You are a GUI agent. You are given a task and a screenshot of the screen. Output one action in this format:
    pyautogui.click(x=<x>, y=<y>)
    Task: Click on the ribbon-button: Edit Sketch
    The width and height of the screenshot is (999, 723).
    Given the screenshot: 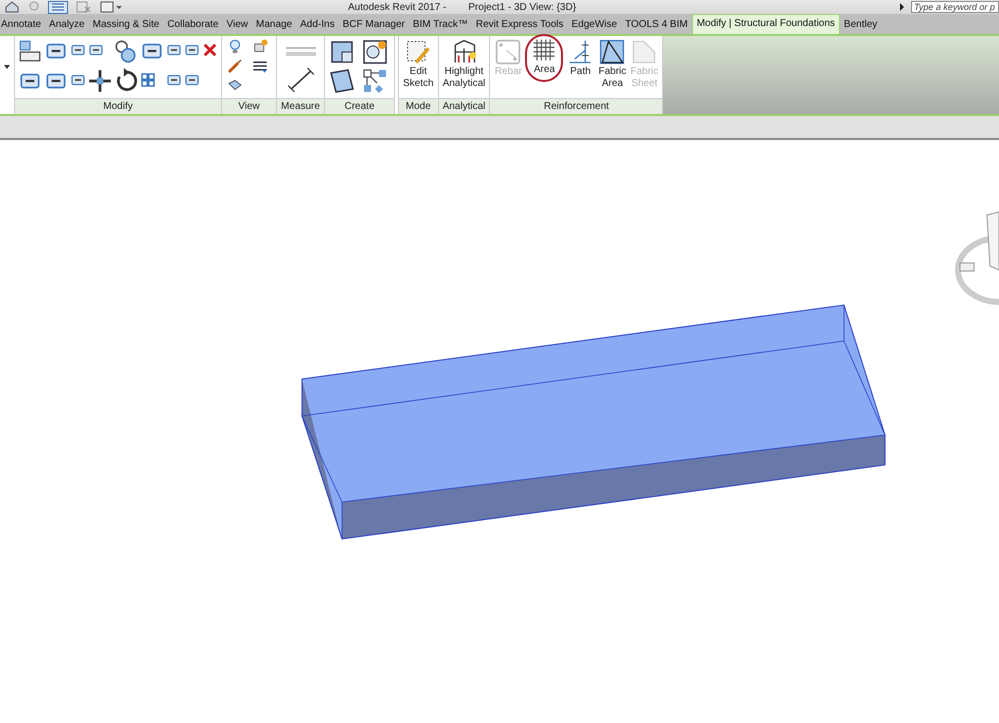 What is the action you would take?
    pyautogui.click(x=418, y=64)
    